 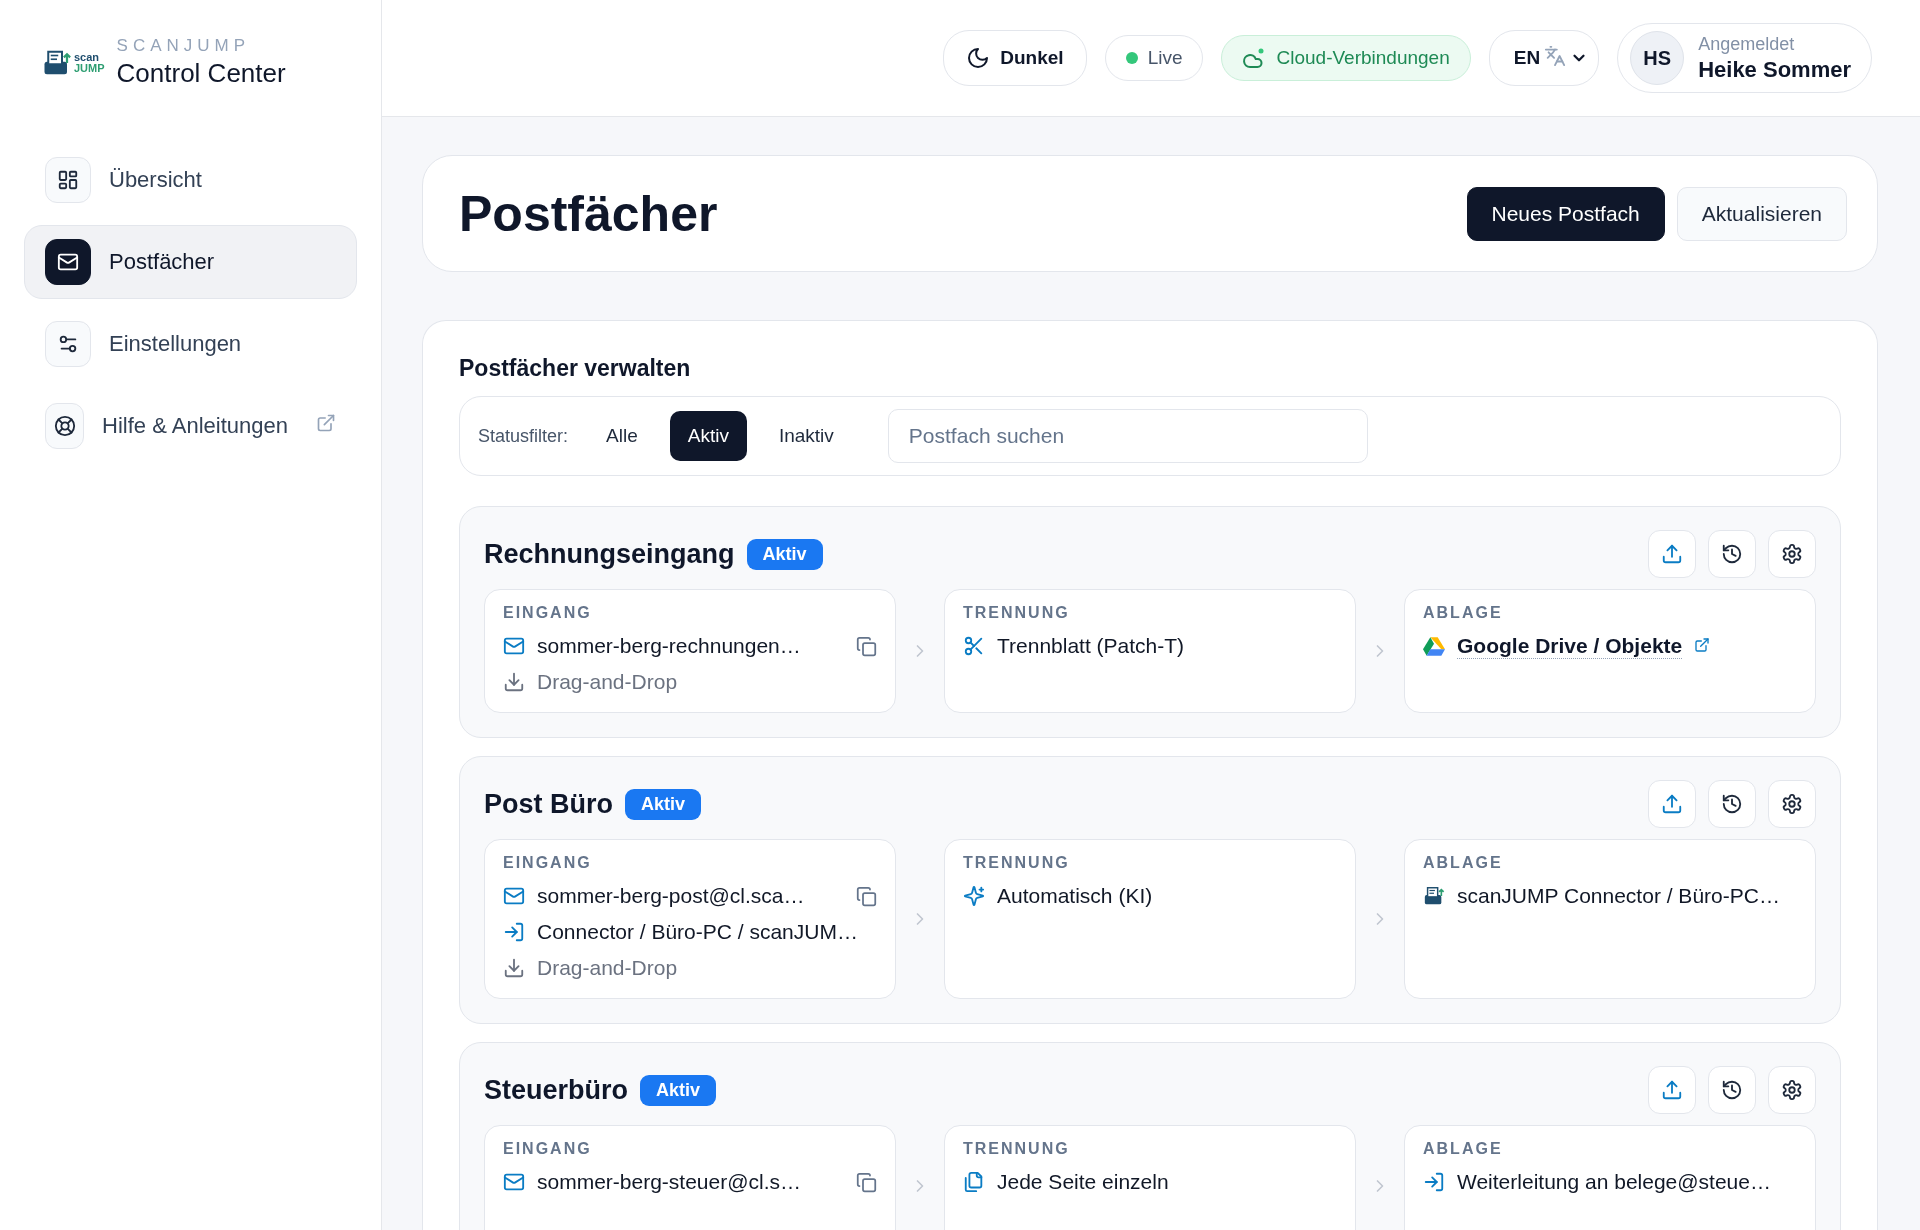 I want to click on drive-icon, so click(x=1434, y=646).